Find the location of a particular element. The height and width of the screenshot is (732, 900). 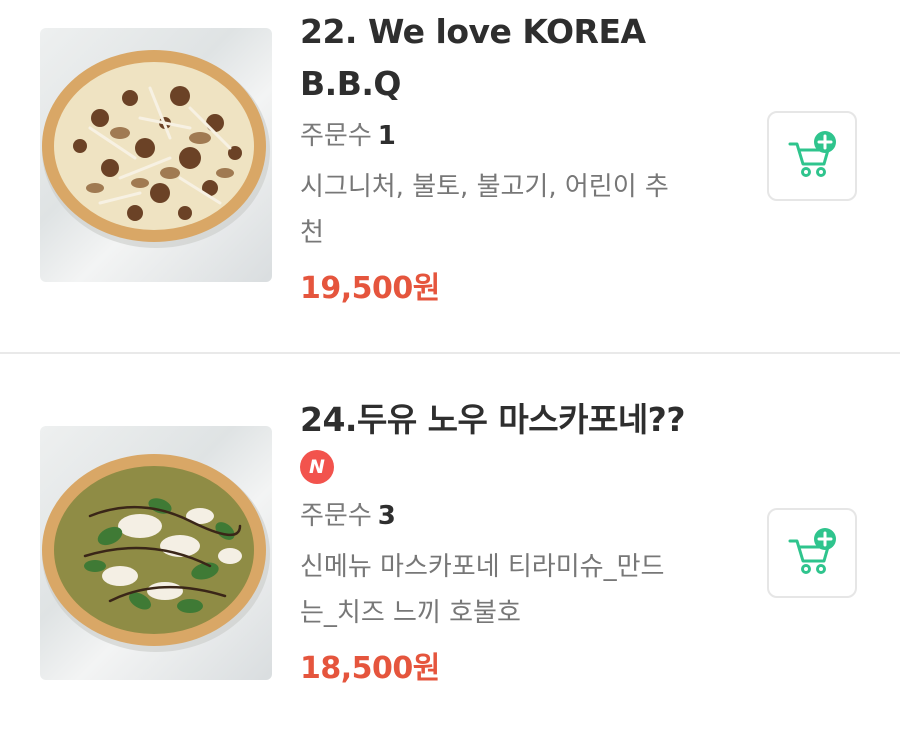

pizza-bbq-image is located at coordinates (156, 149).